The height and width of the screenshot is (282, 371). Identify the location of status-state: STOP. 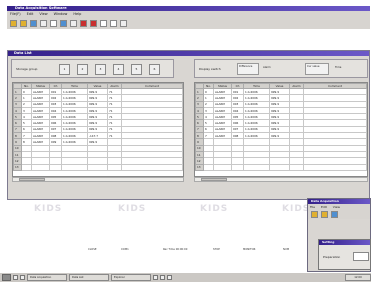
(216, 249).